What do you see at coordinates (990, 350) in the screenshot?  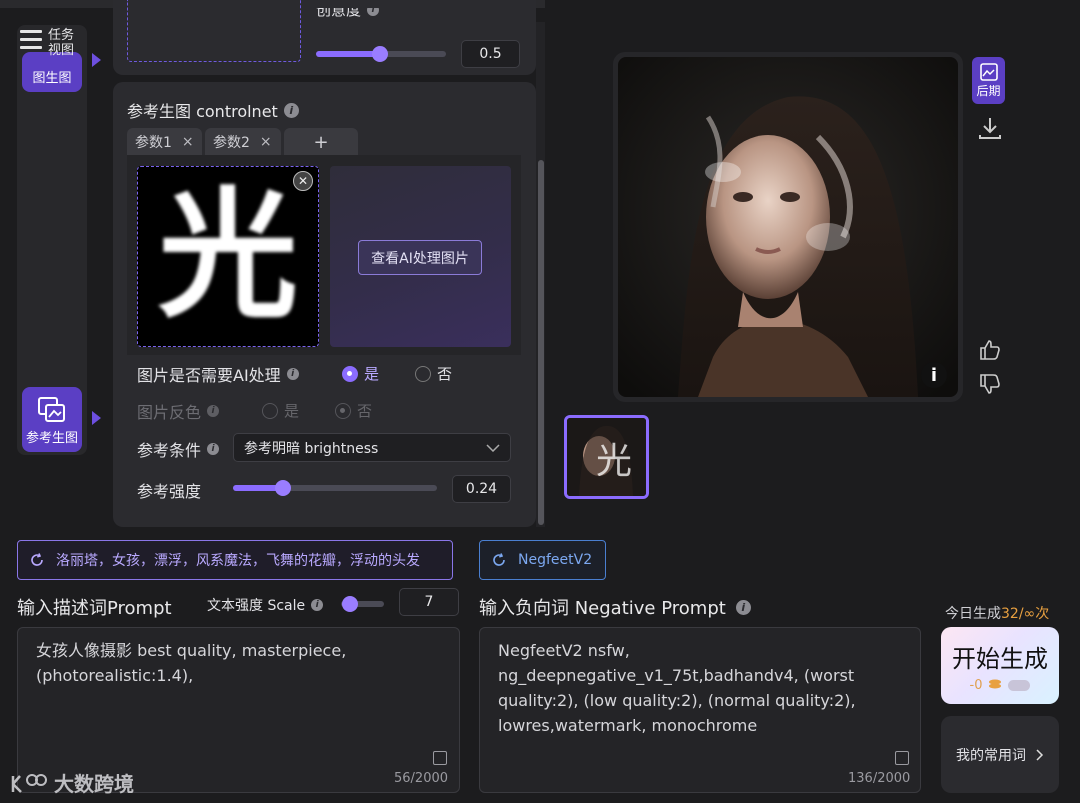 I see `thumbs-up-icon` at bounding box center [990, 350].